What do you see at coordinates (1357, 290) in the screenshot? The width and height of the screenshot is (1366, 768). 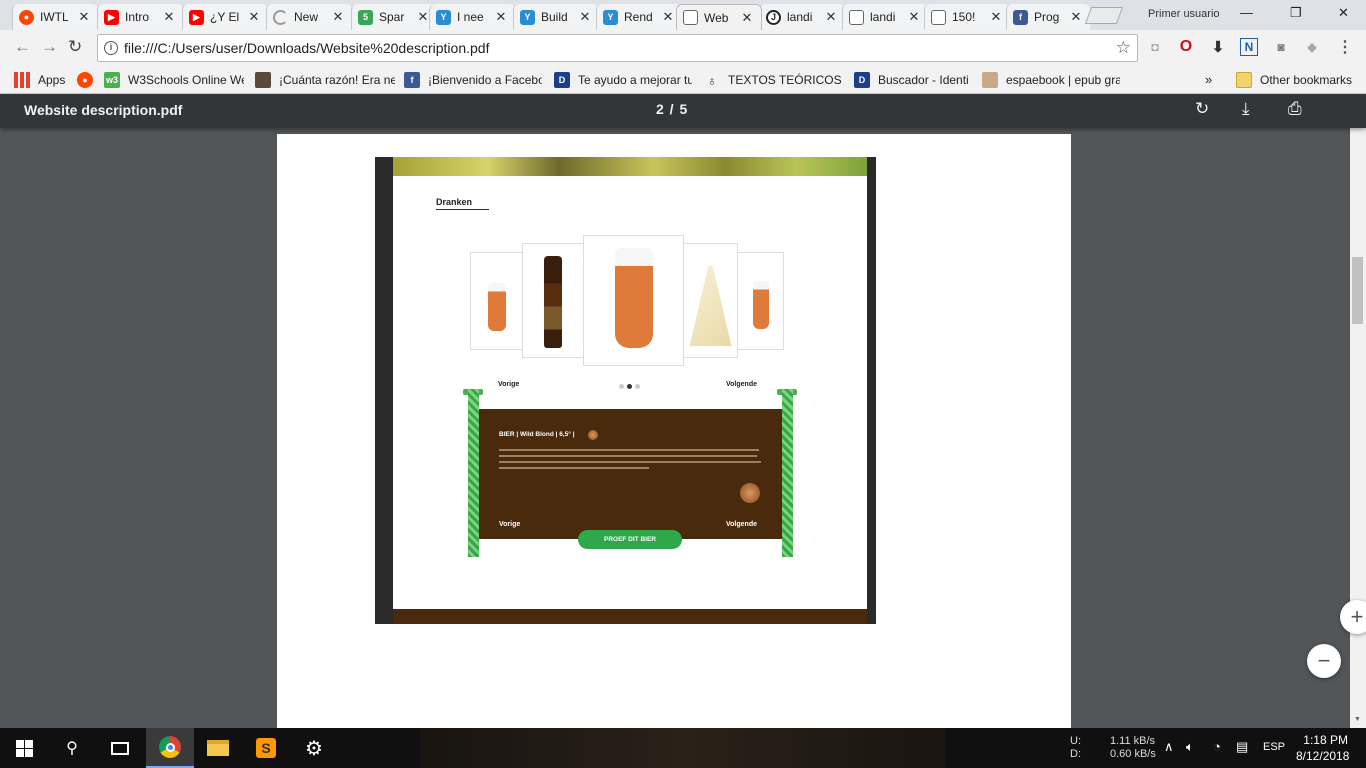 I see `scrollbar-thumb` at bounding box center [1357, 290].